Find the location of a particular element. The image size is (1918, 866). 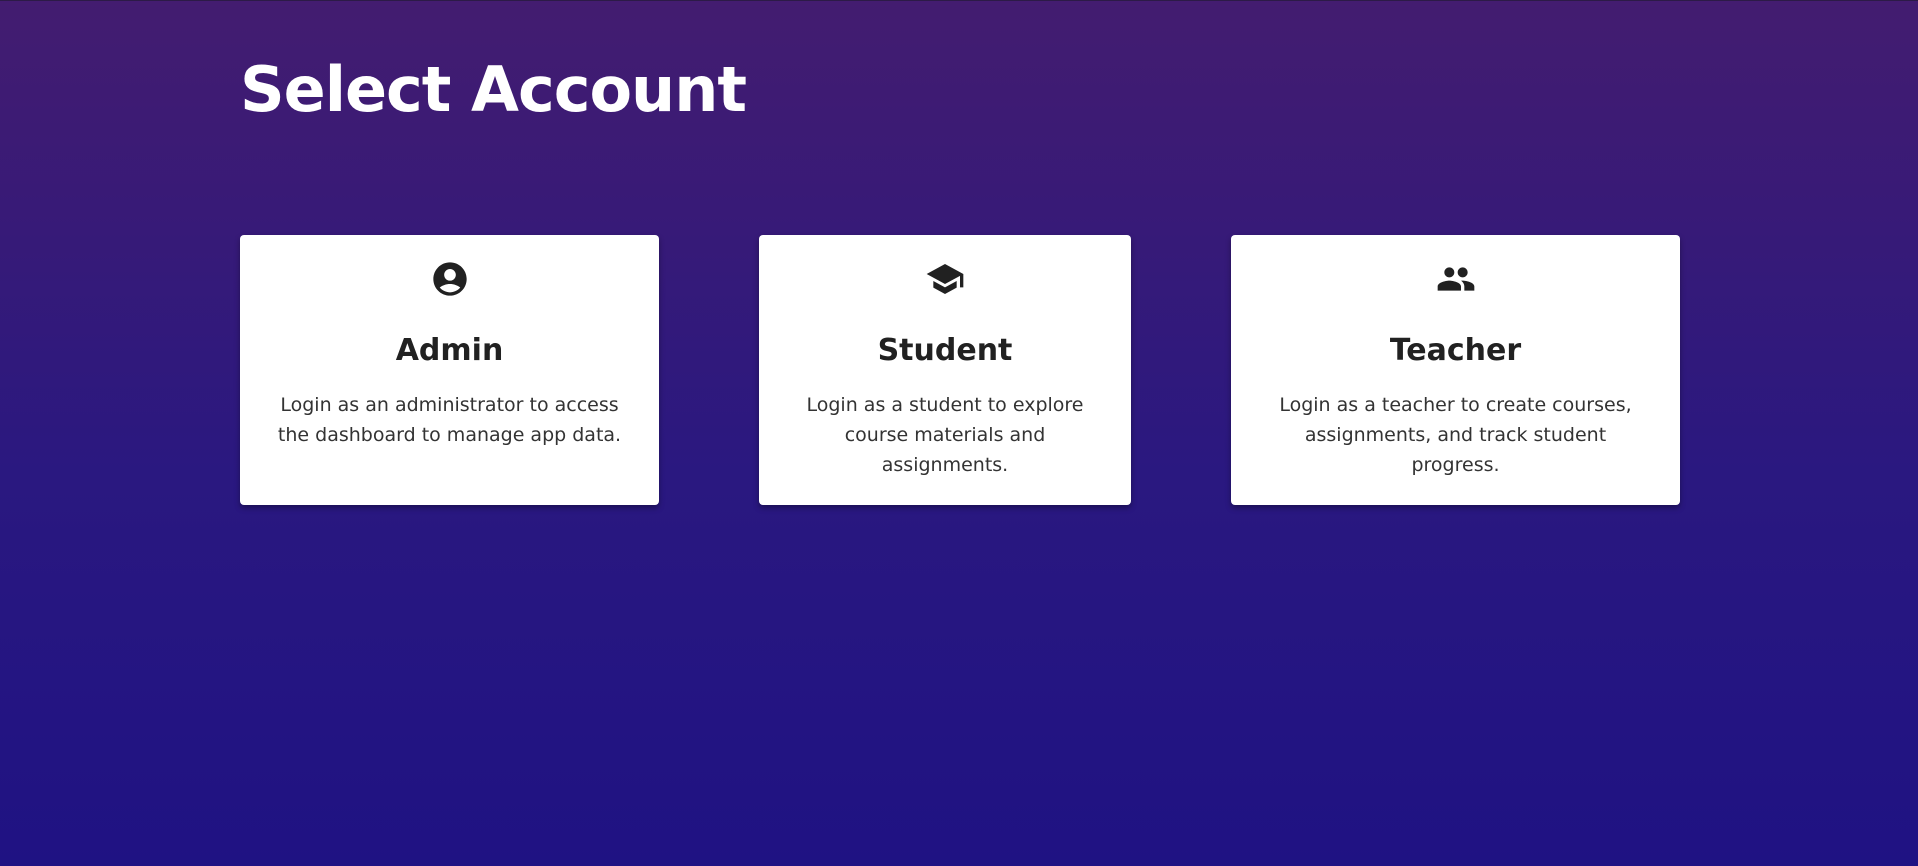

people-icon is located at coordinates (1456, 279).